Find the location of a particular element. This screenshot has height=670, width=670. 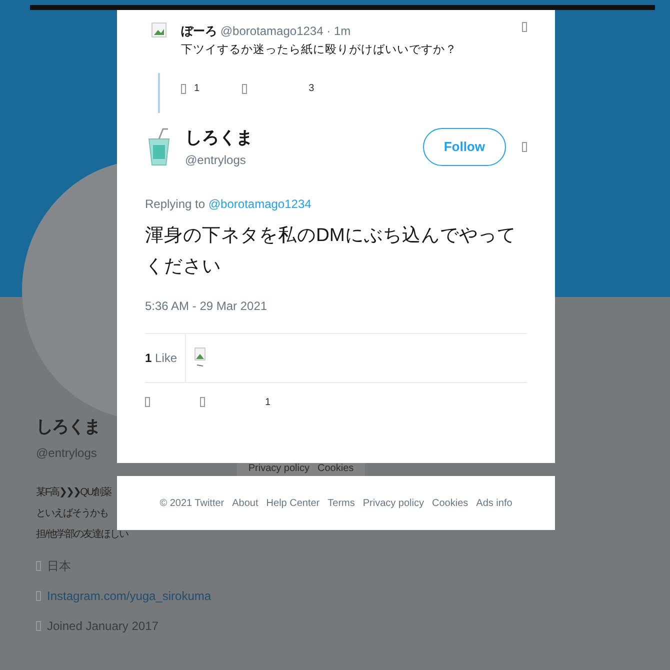

mention-link: @borotamago1234 is located at coordinates (260, 203).